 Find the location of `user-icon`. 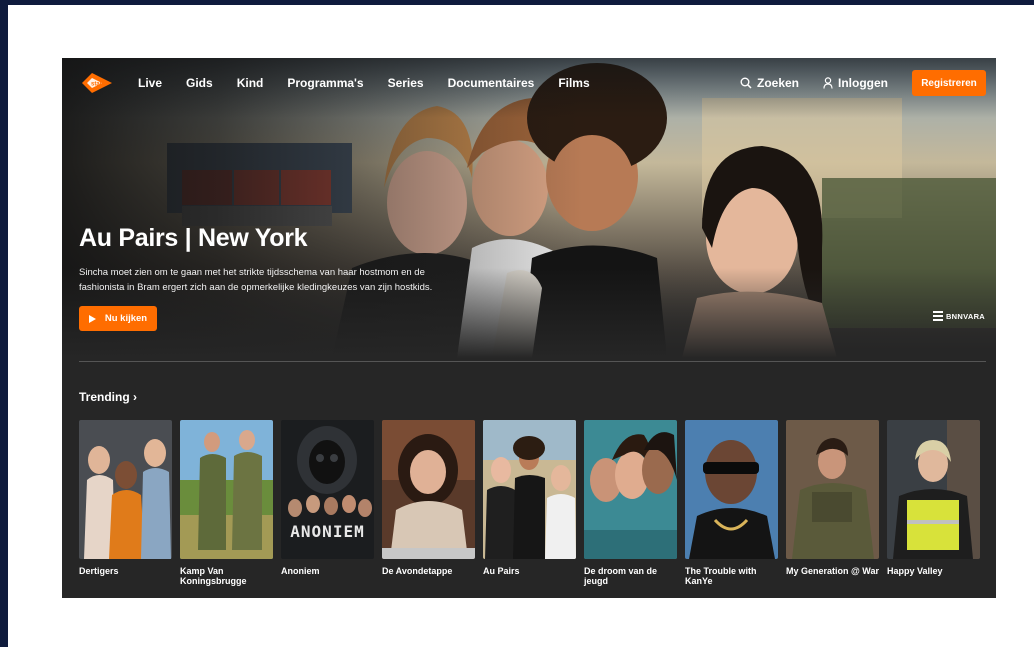

user-icon is located at coordinates (828, 83).